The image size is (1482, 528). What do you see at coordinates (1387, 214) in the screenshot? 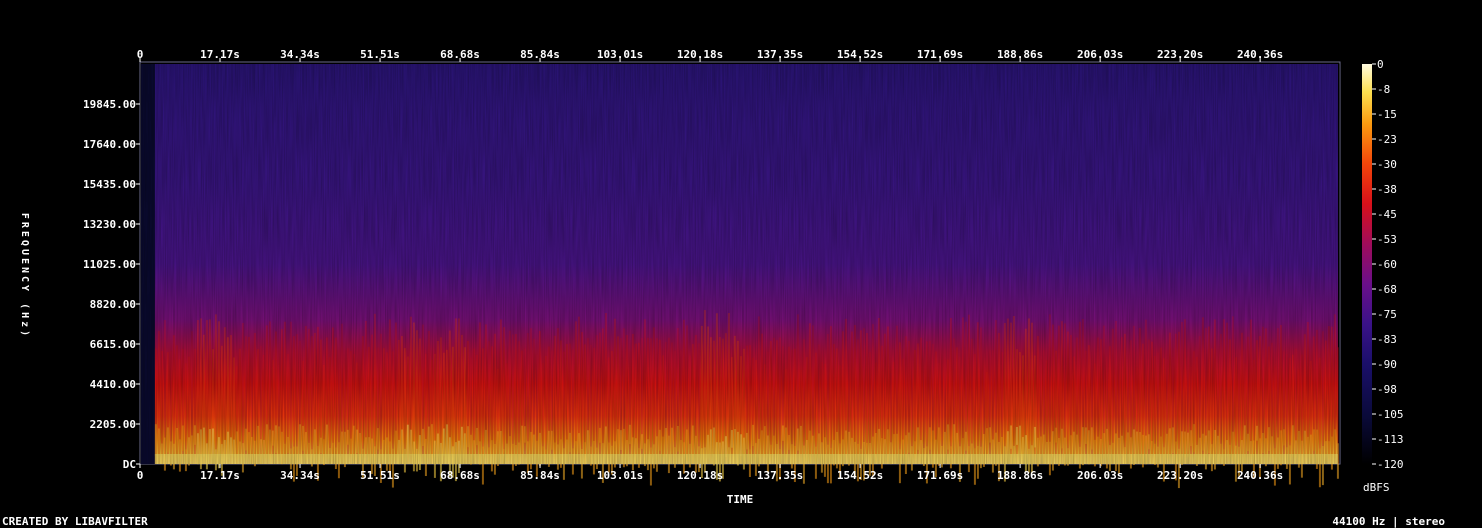
I see `colorbar-tick-label: -45` at bounding box center [1387, 214].